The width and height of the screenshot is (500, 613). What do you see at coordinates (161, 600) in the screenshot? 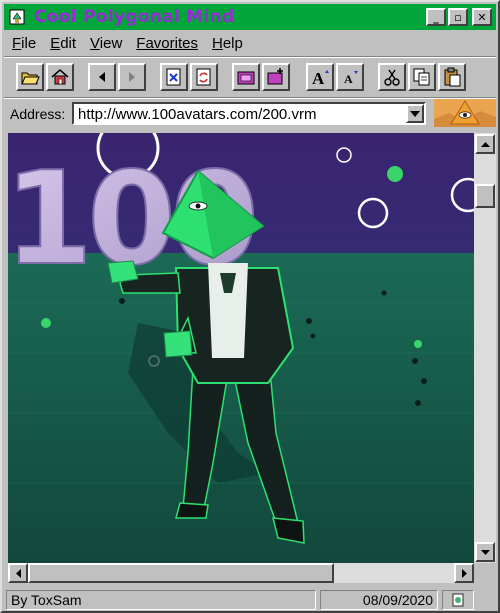
I see `status-author: By ToxSam` at bounding box center [161, 600].